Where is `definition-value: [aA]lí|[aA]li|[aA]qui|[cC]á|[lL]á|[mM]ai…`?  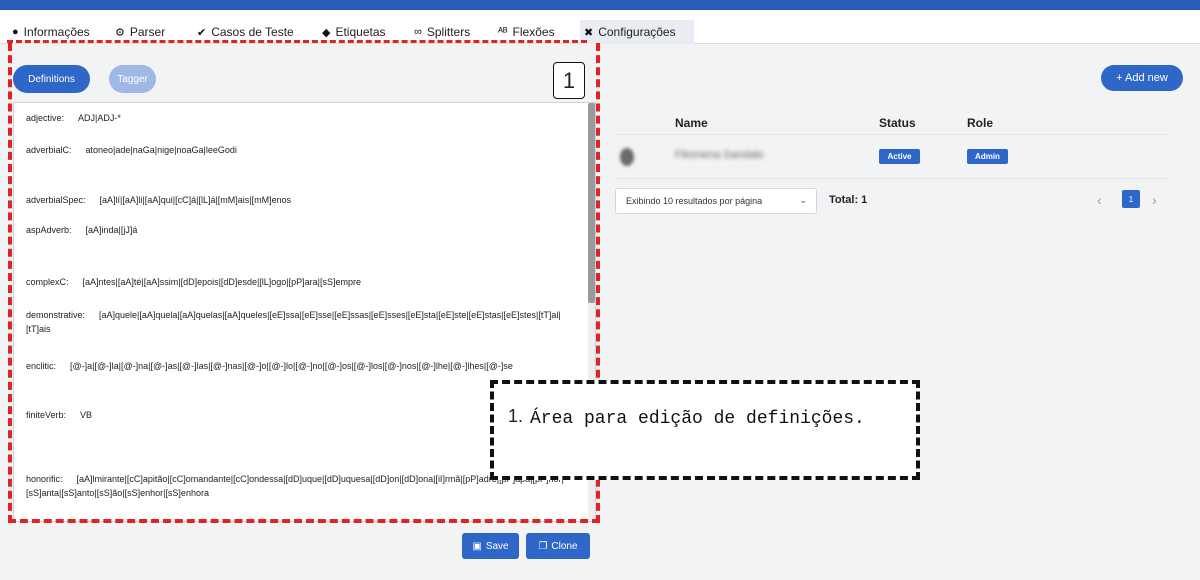
definition-value: [aA]lí|[aA]li|[aA]qui|[cC]á|[lL]á|[mM]ai… is located at coordinates (195, 200).